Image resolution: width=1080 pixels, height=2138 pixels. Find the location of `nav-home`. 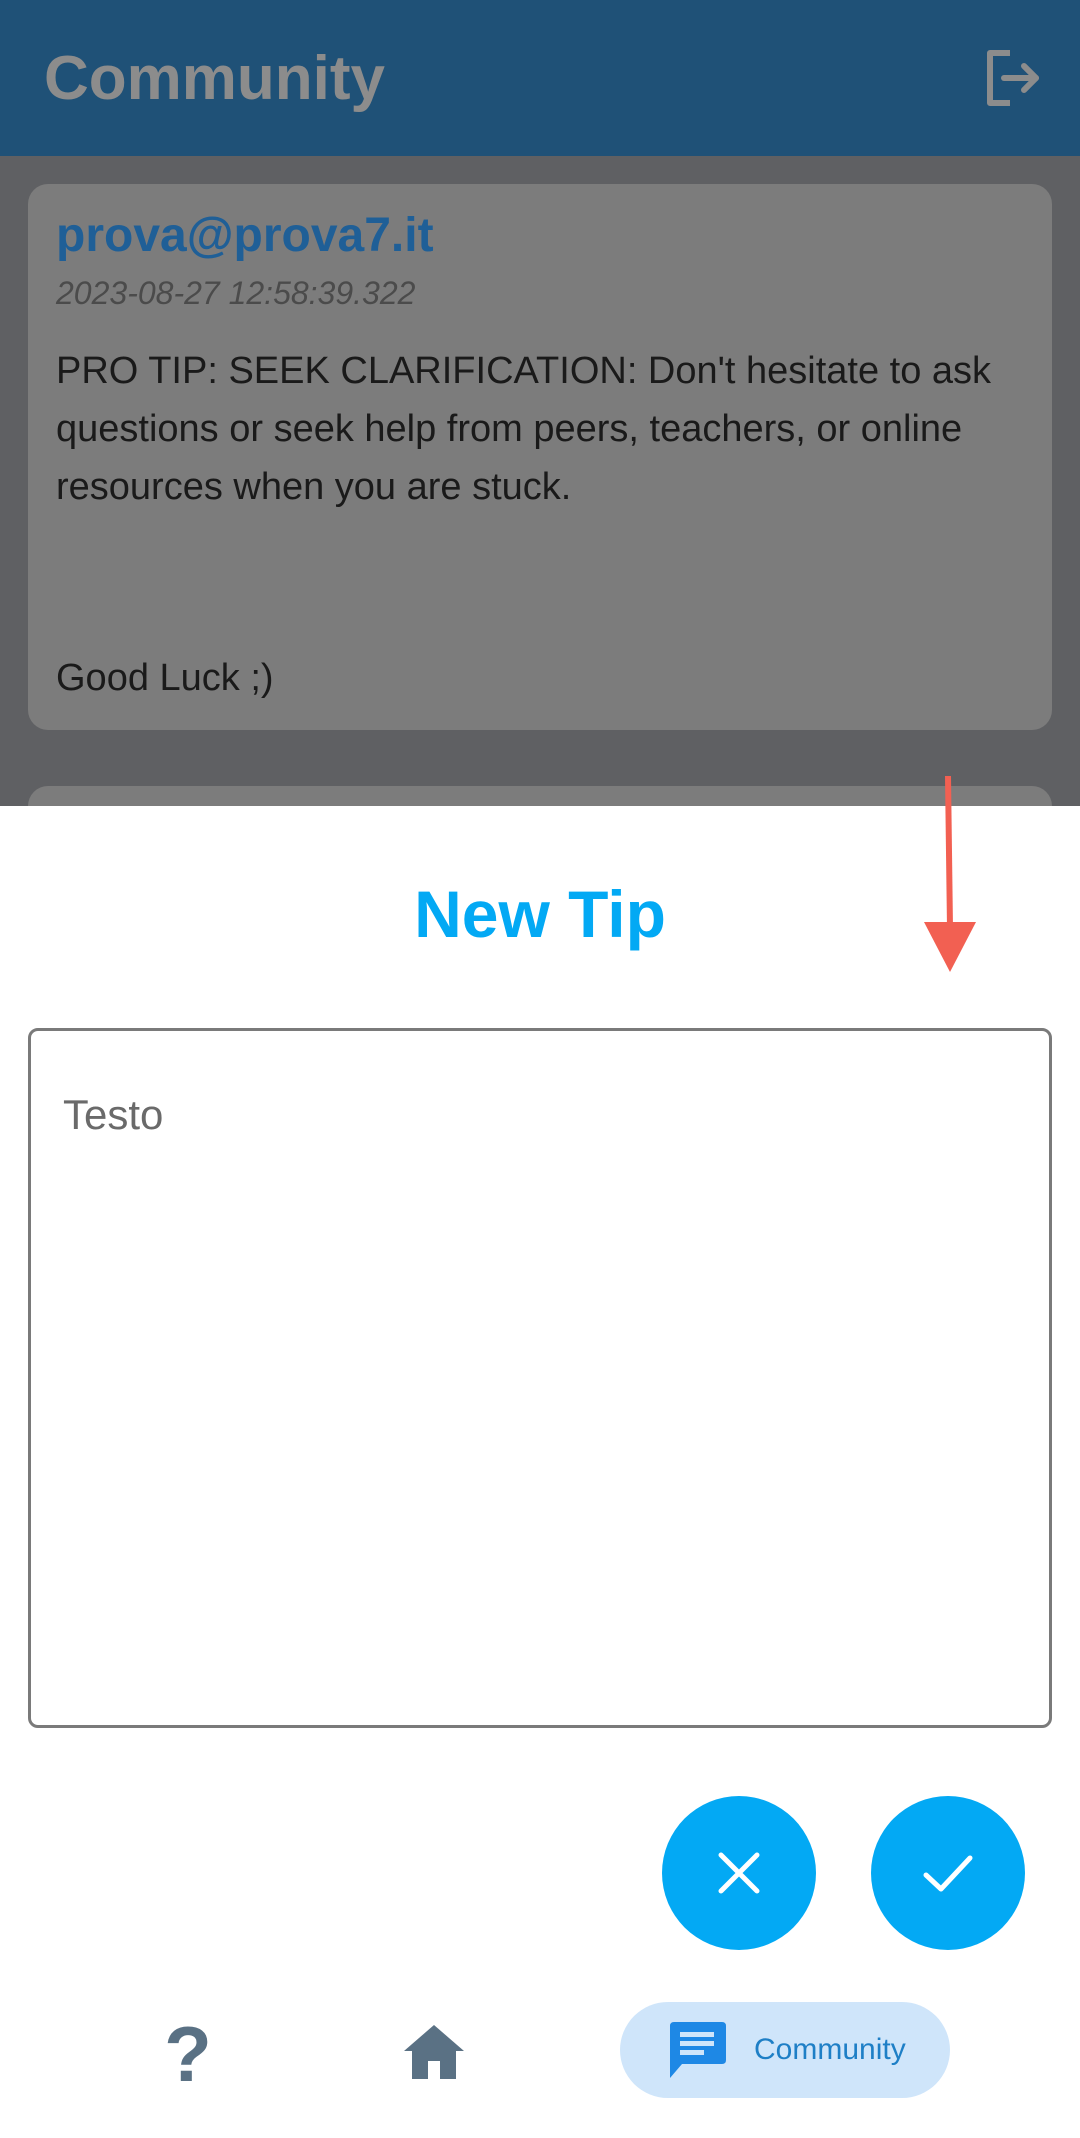

nav-home is located at coordinates (434, 2052).